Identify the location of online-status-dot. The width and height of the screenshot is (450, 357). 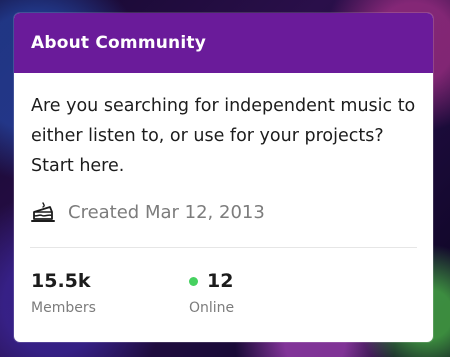
(193, 281).